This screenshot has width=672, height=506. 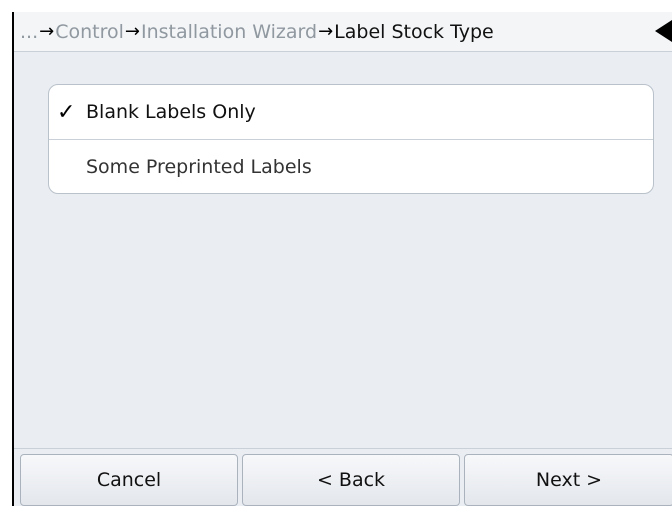 I want to click on option-label: Blank Labels Only, so click(x=171, y=112).